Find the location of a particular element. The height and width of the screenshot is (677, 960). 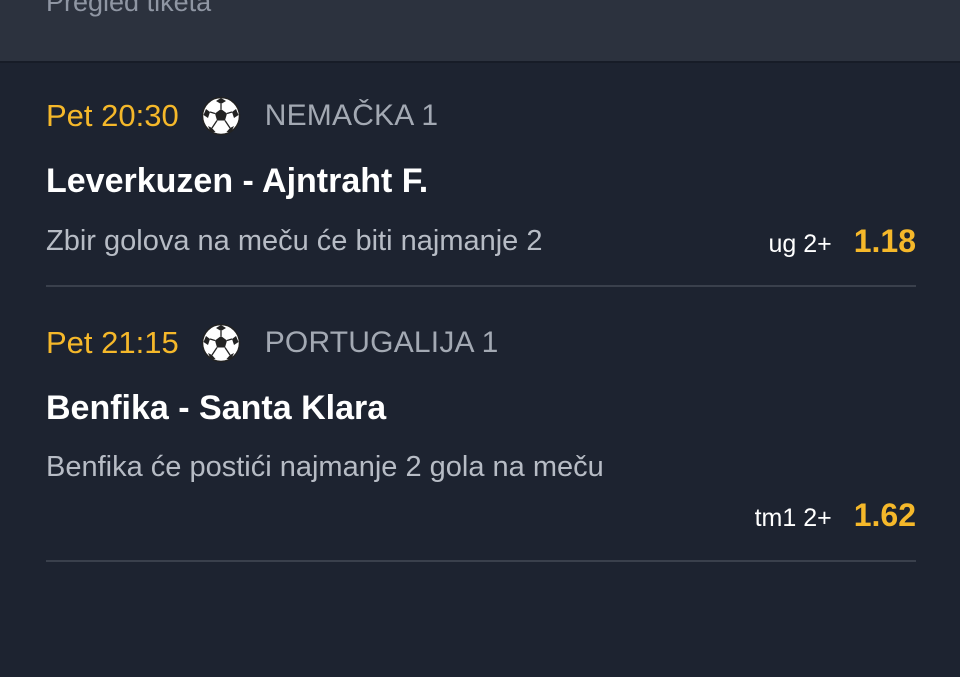

bet-description: Zbir golova na meču će biti najmanje 2 is located at coordinates (294, 241).